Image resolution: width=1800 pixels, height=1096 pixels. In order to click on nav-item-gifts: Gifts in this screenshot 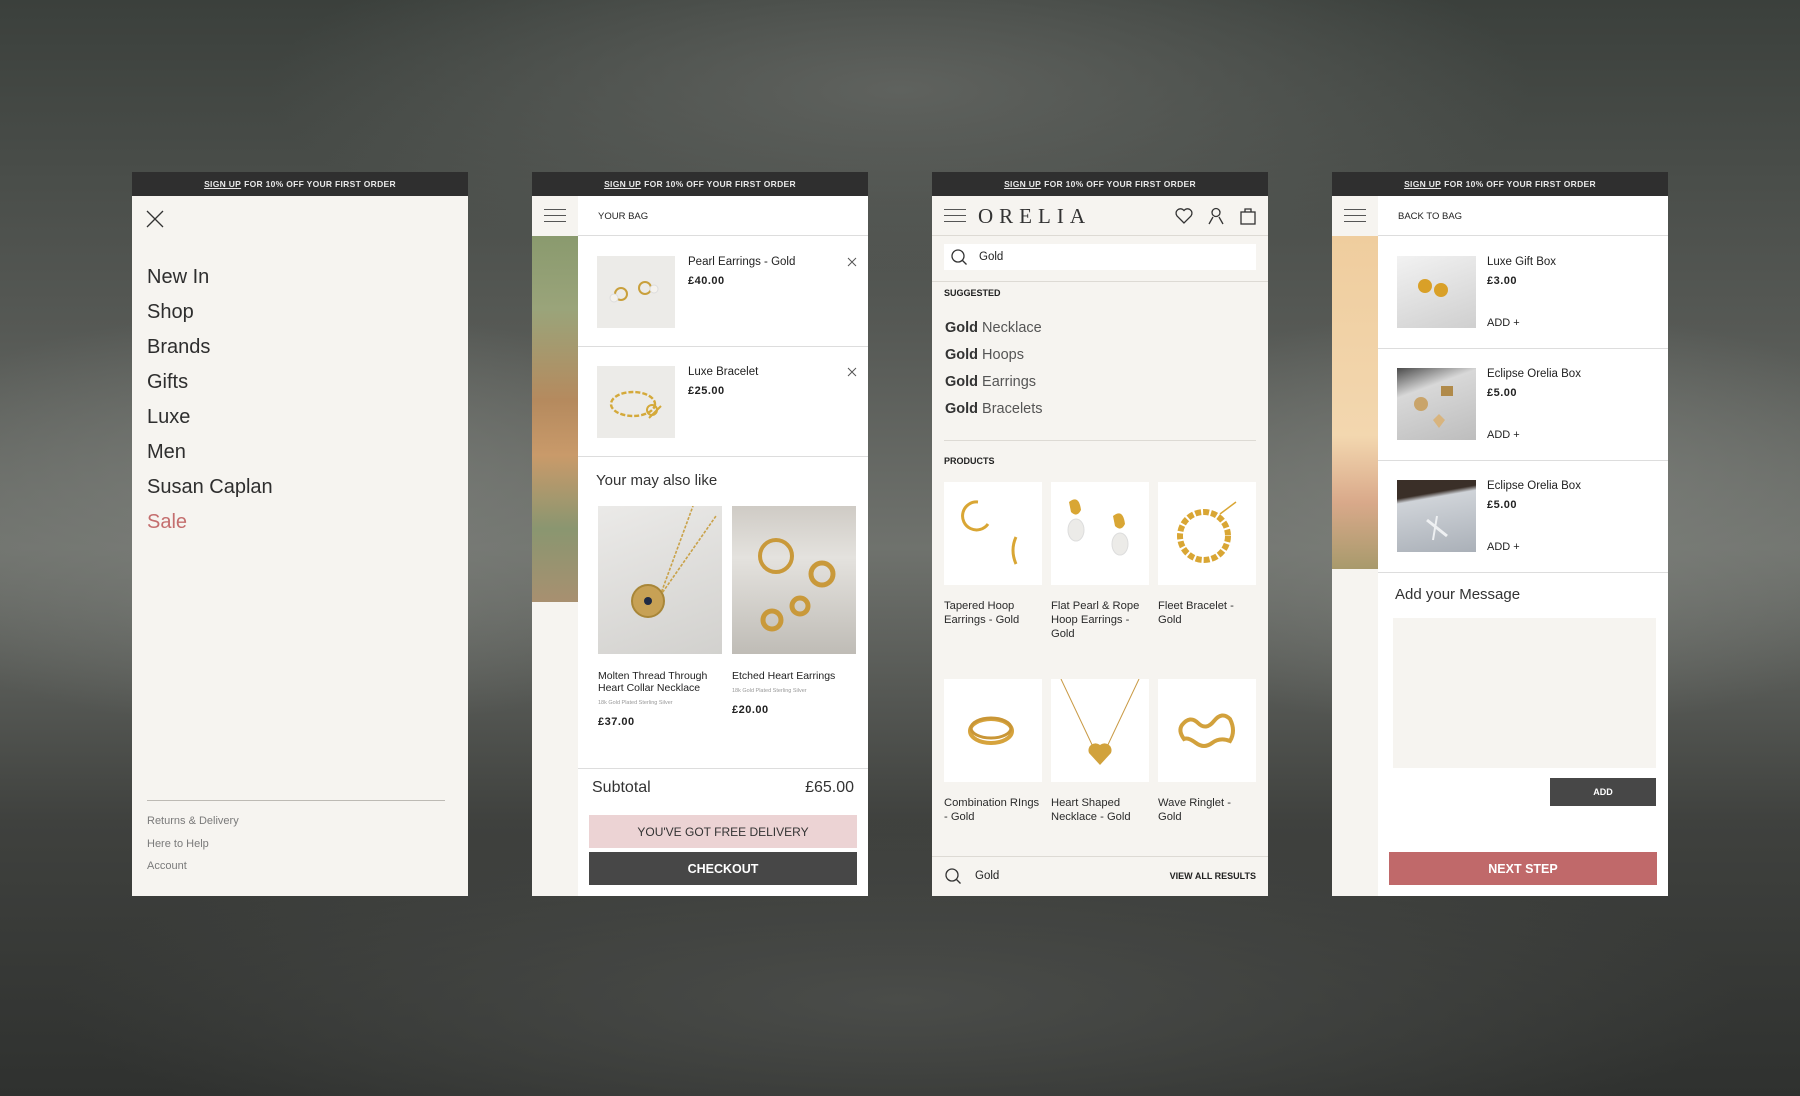, I will do `click(210, 382)`.